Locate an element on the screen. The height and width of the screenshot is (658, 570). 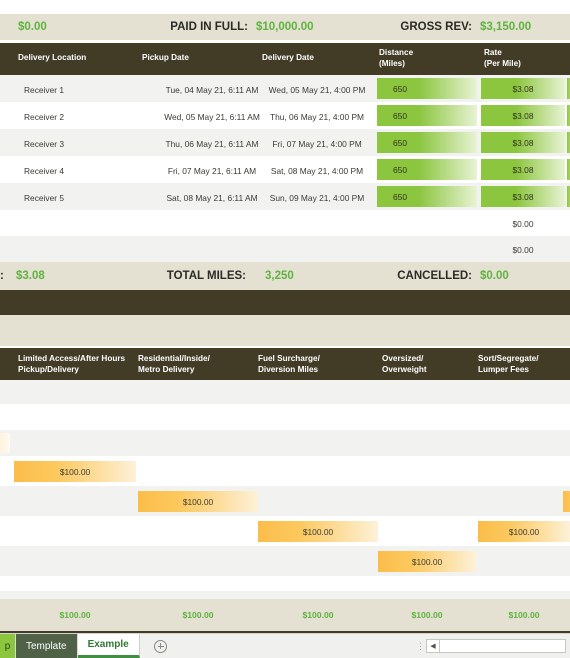
total-limited-access: $100.00 is located at coordinates (75, 615).